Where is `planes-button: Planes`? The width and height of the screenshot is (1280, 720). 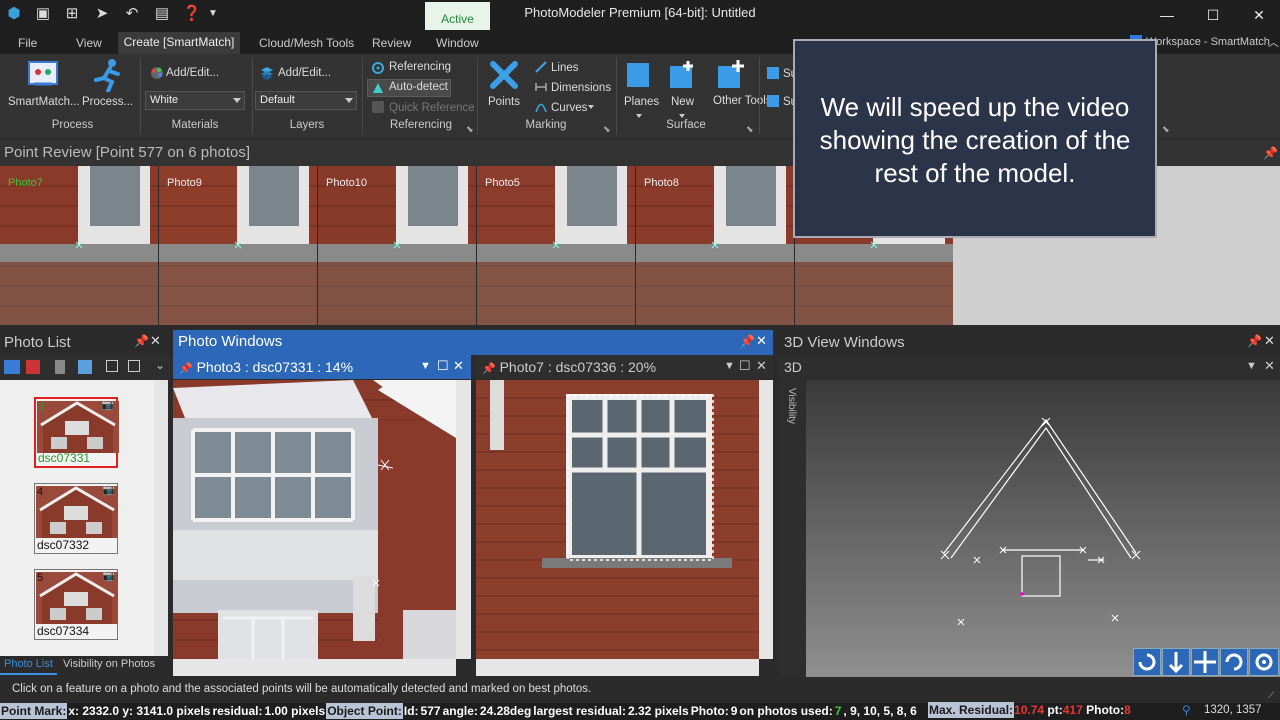 planes-button: Planes is located at coordinates (641, 102).